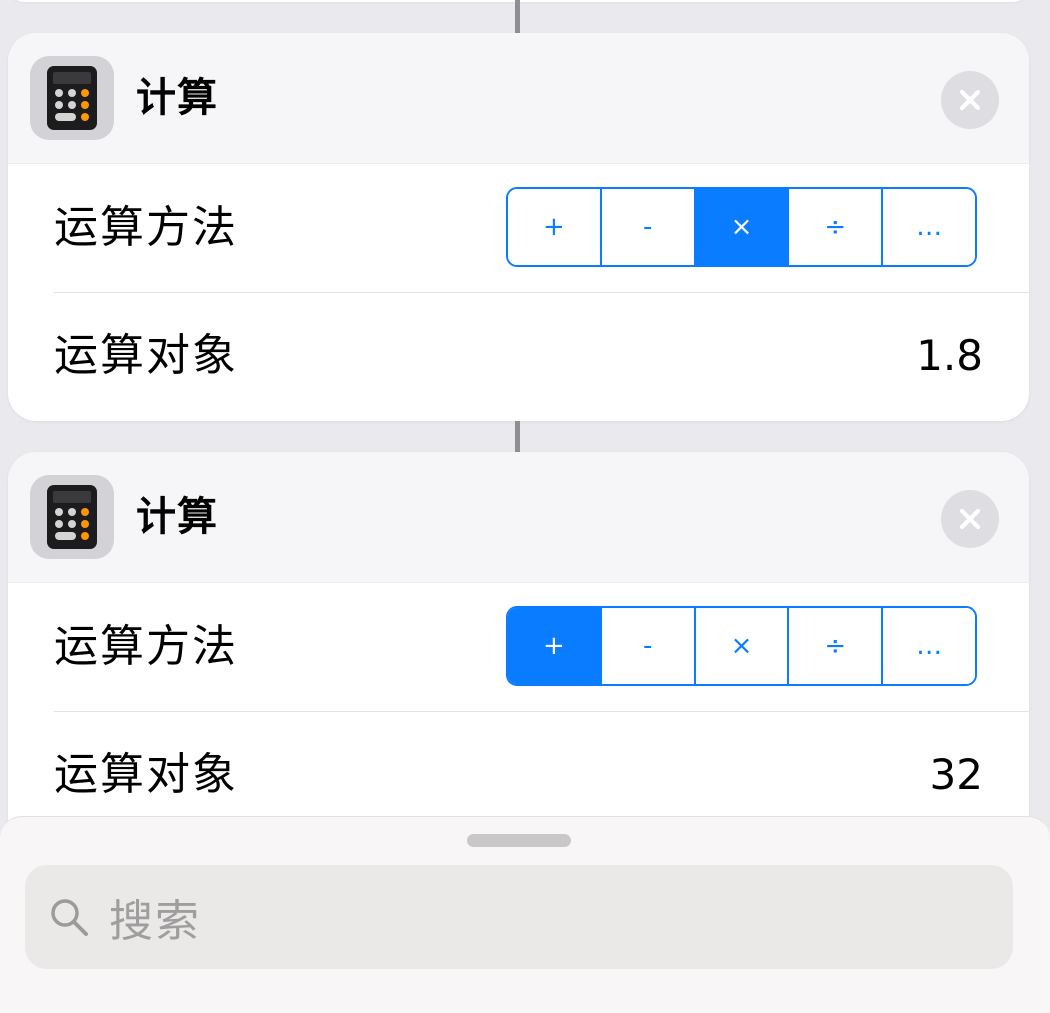  I want to click on search-input: 搜索, so click(519, 917).